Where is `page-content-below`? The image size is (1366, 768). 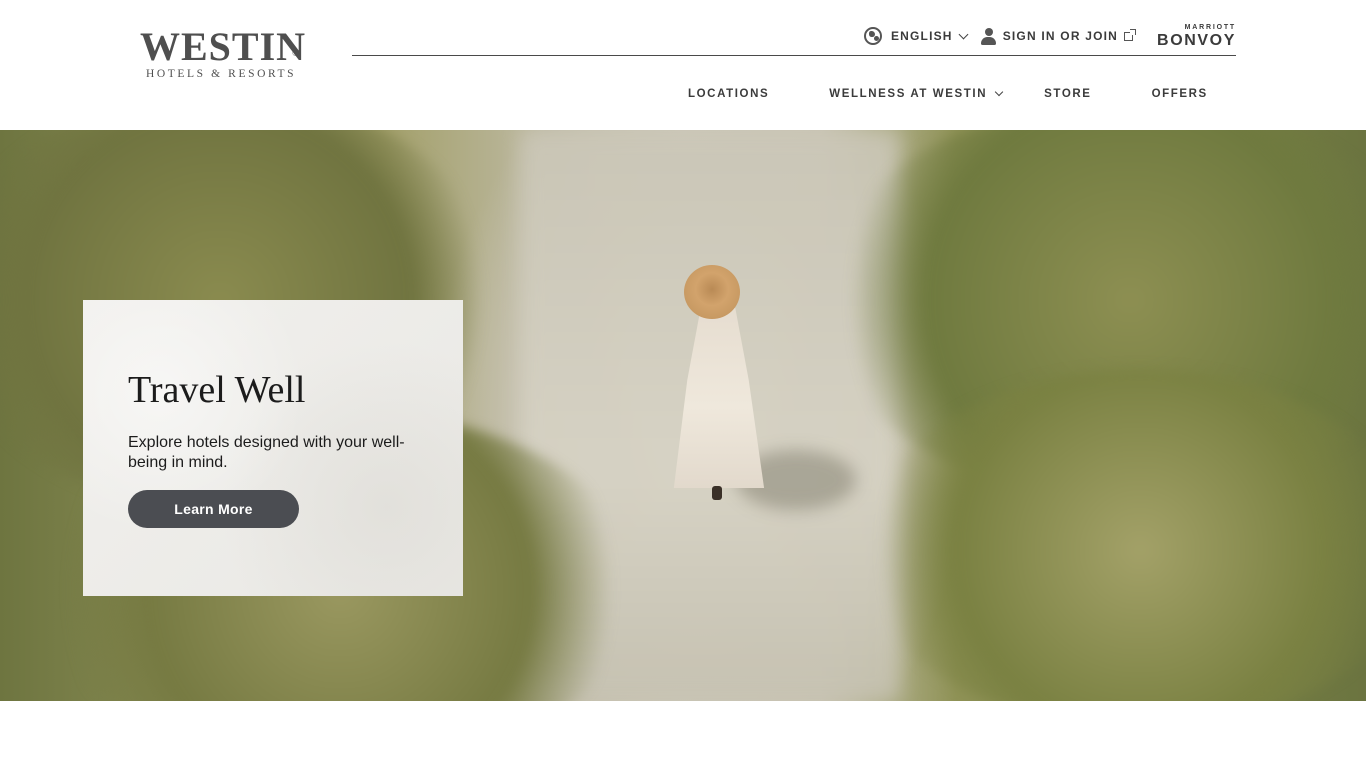 page-content-below is located at coordinates (683, 734).